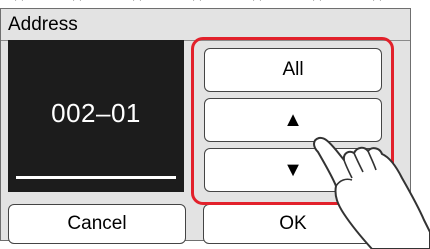 The image size is (430, 249). Describe the element at coordinates (43, 24) in the screenshot. I see `dialog-title: Address` at that location.